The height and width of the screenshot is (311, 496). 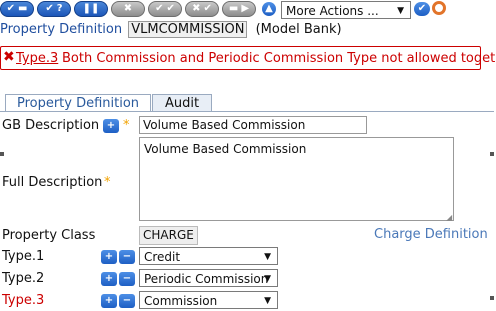 I want to click on type-3-select: Commission ▼, so click(x=208, y=300).